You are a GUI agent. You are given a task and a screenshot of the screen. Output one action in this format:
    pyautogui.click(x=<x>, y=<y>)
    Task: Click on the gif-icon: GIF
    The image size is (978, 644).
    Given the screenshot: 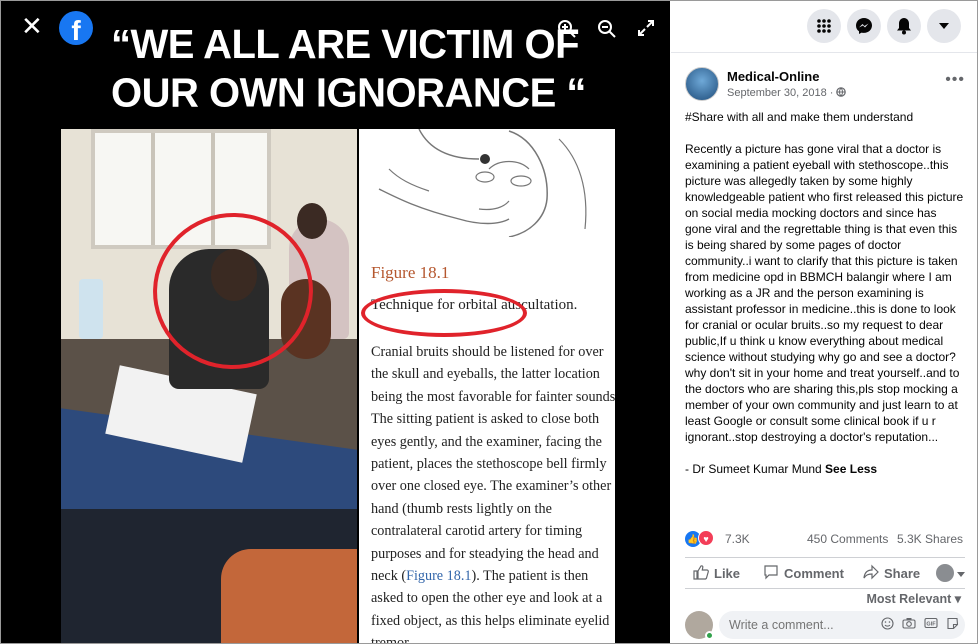 What is the action you would take?
    pyautogui.click(x=931, y=625)
    